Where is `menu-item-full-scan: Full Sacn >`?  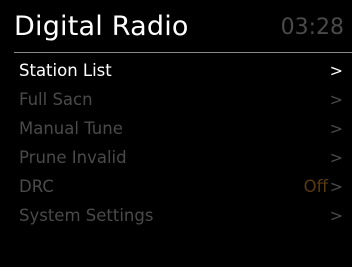 menu-item-full-scan: Full Sacn > is located at coordinates (176, 100).